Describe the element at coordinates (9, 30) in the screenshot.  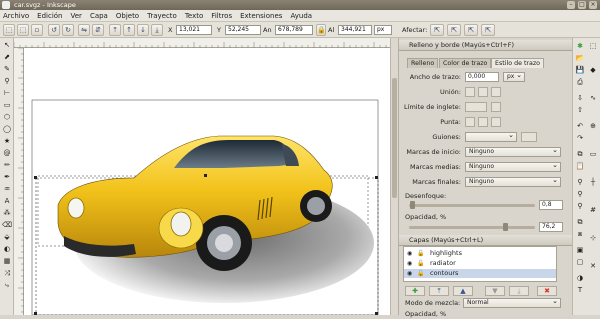
I see `select-all-icon: ⬚` at that location.